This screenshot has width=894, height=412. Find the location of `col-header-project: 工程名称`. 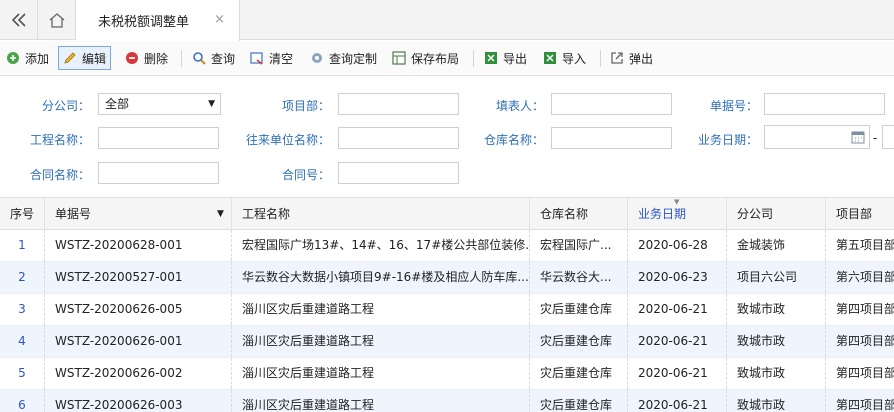

col-header-project: 工程名称 is located at coordinates (381, 214).